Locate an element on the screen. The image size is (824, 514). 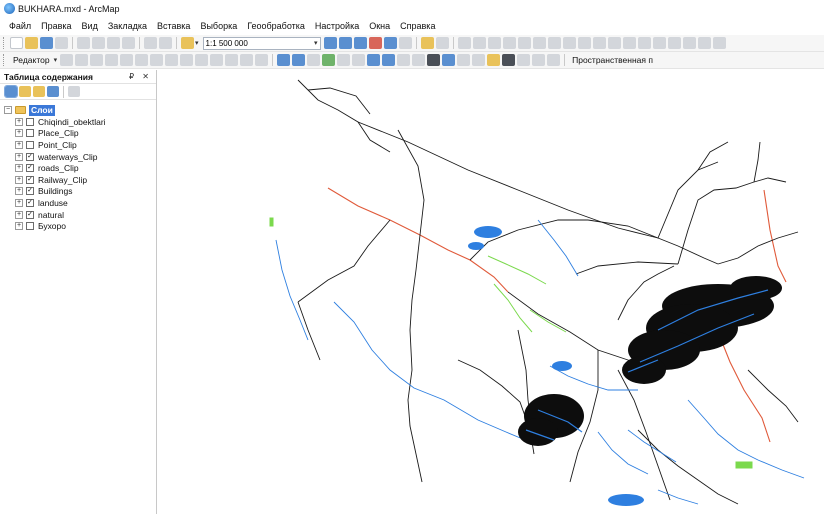
menu-customize: Настройка is located at coordinates (337, 26).